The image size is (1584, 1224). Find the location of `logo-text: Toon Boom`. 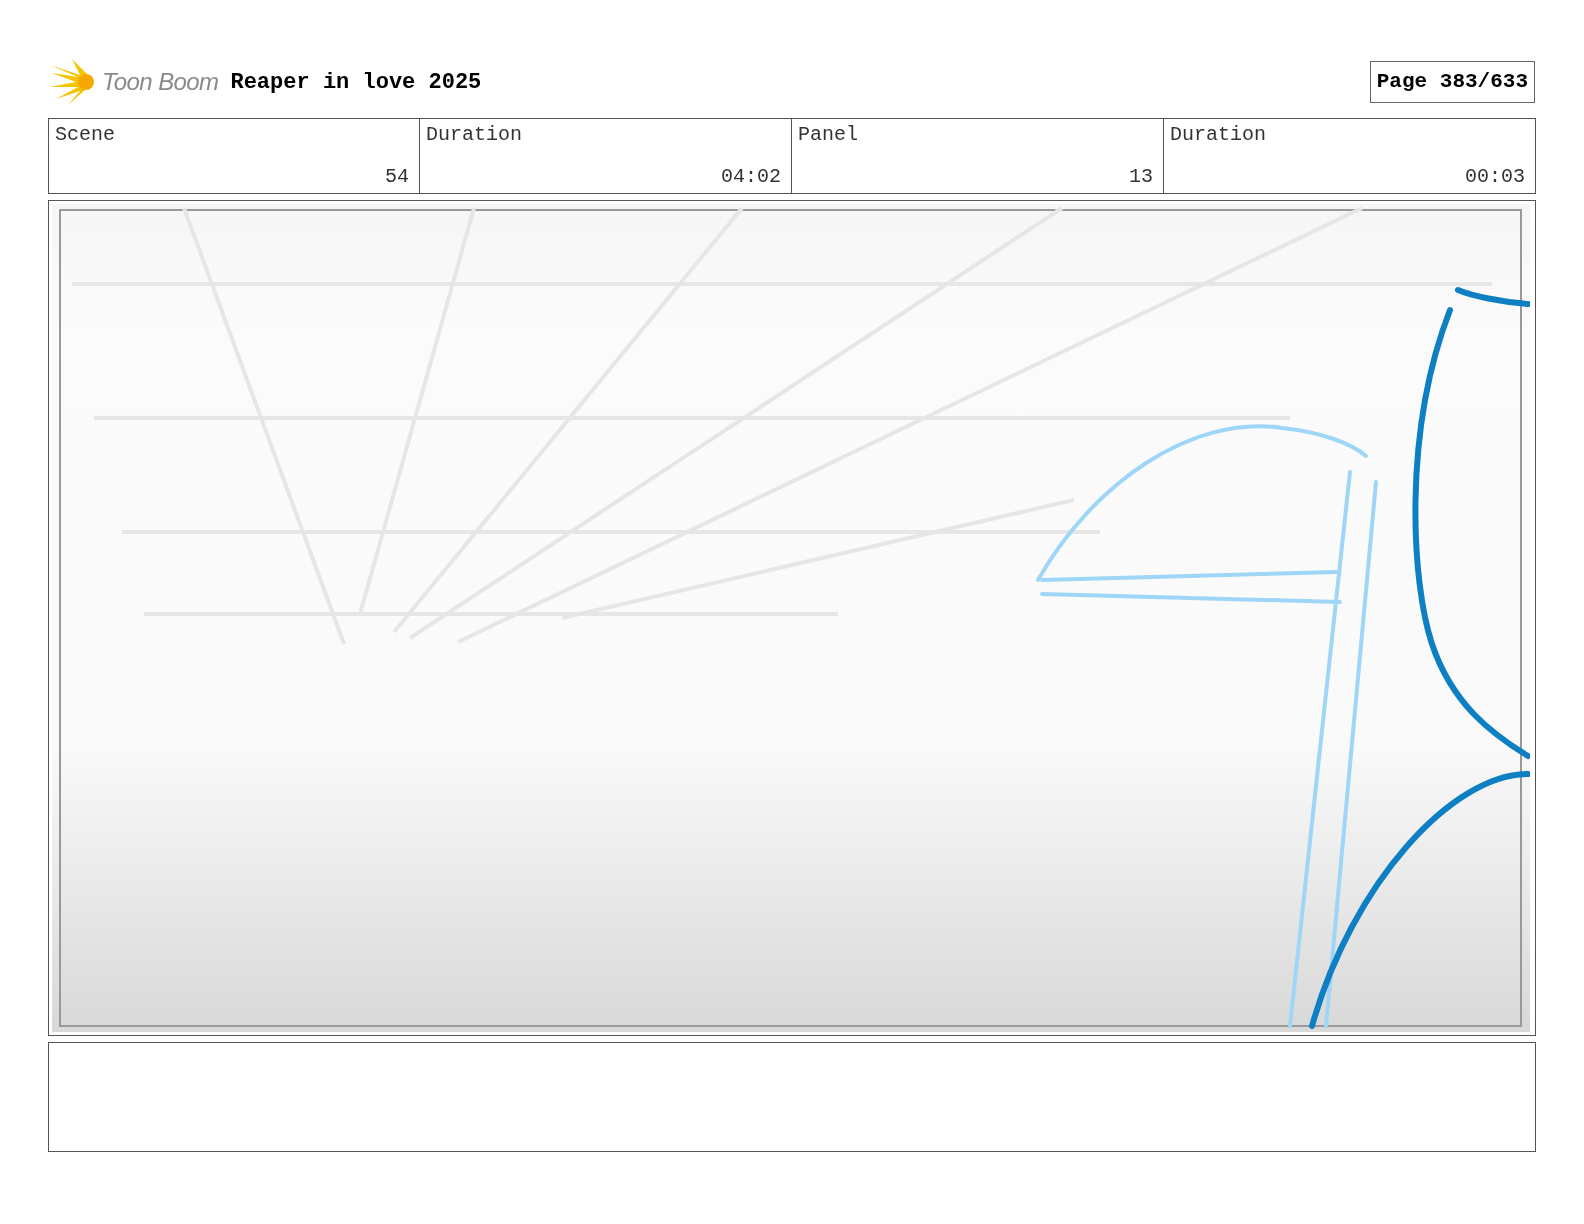

logo-text: Toon Boom is located at coordinates (160, 82).